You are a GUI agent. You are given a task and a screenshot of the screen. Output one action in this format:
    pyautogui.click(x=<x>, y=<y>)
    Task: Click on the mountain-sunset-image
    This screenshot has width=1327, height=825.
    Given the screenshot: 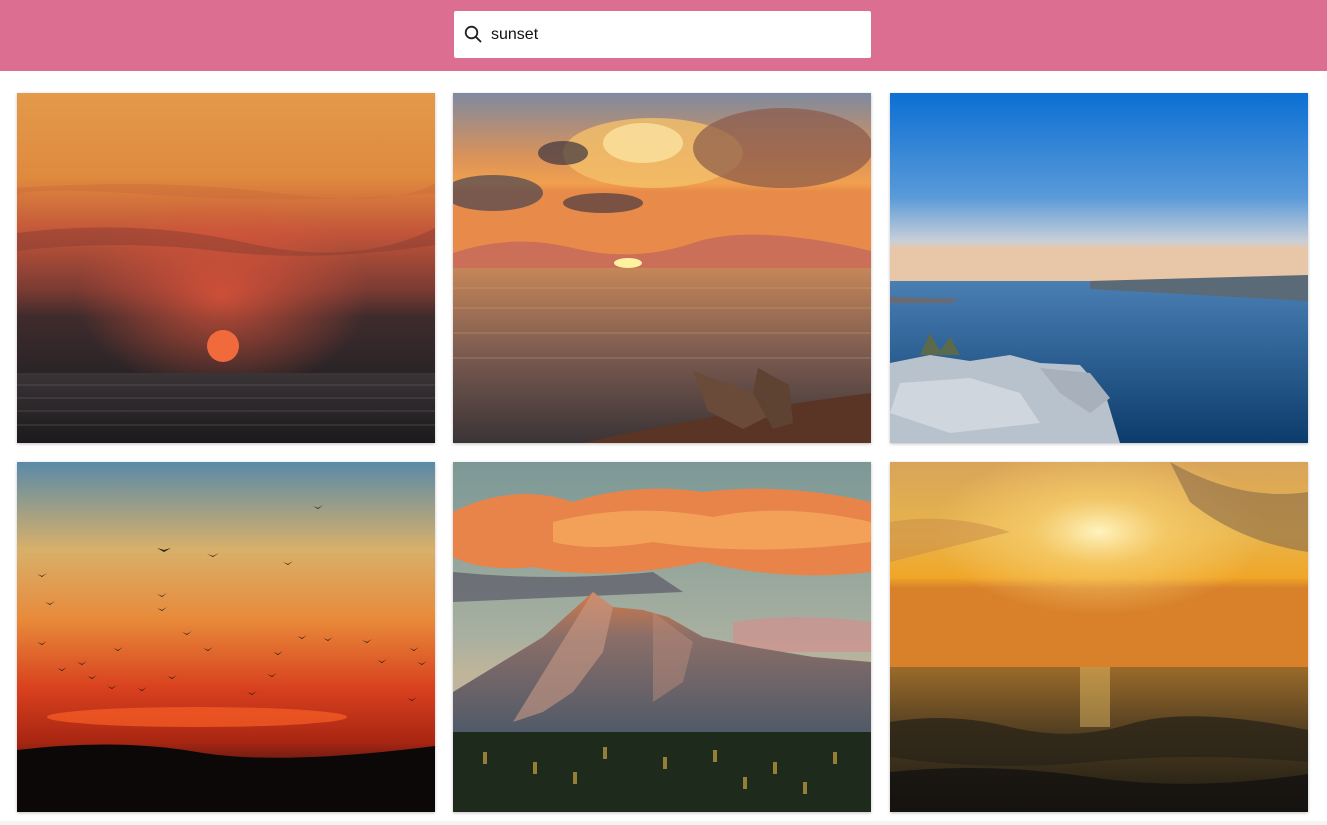 What is the action you would take?
    pyautogui.click(x=662, y=637)
    